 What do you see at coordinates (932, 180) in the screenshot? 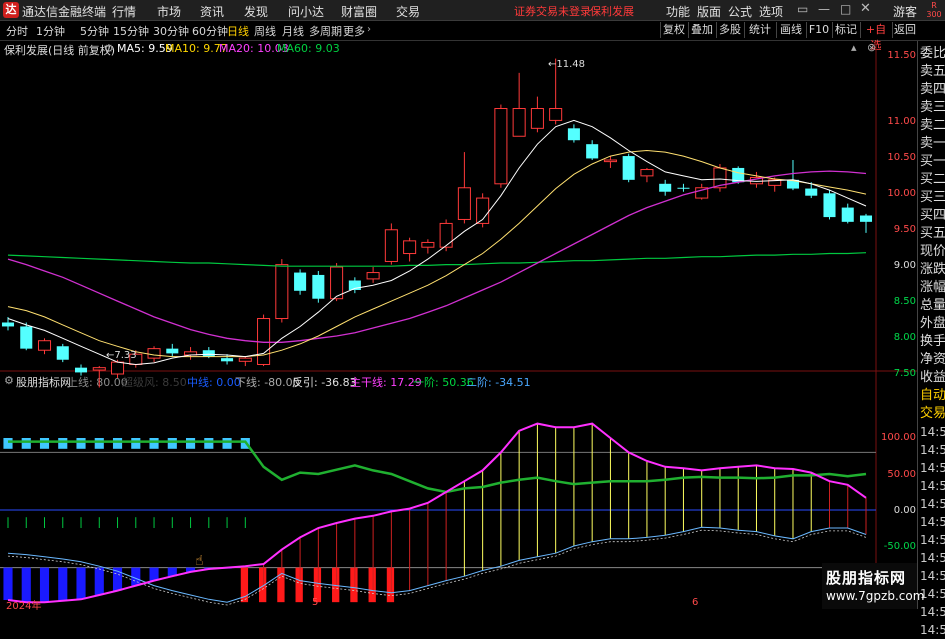
I see `quote-item: 买二` at bounding box center [932, 180].